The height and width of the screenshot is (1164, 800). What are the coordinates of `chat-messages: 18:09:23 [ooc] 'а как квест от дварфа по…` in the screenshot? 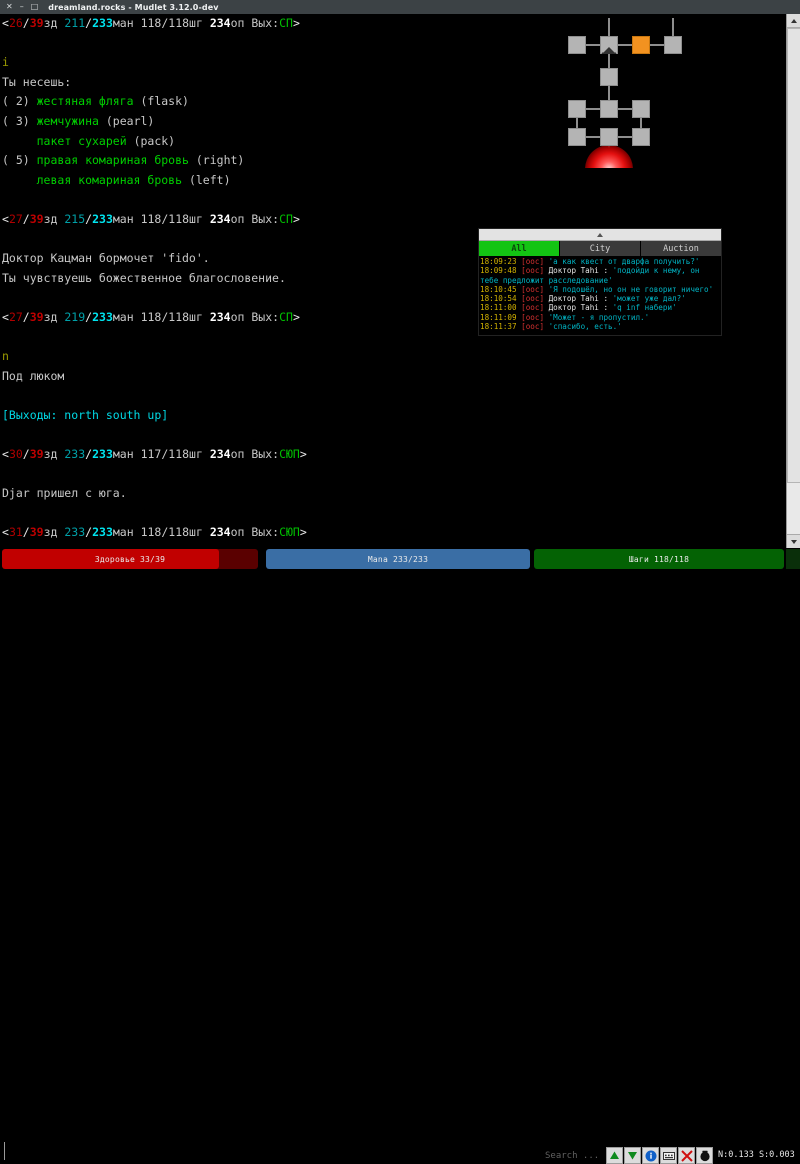 It's located at (600, 293).